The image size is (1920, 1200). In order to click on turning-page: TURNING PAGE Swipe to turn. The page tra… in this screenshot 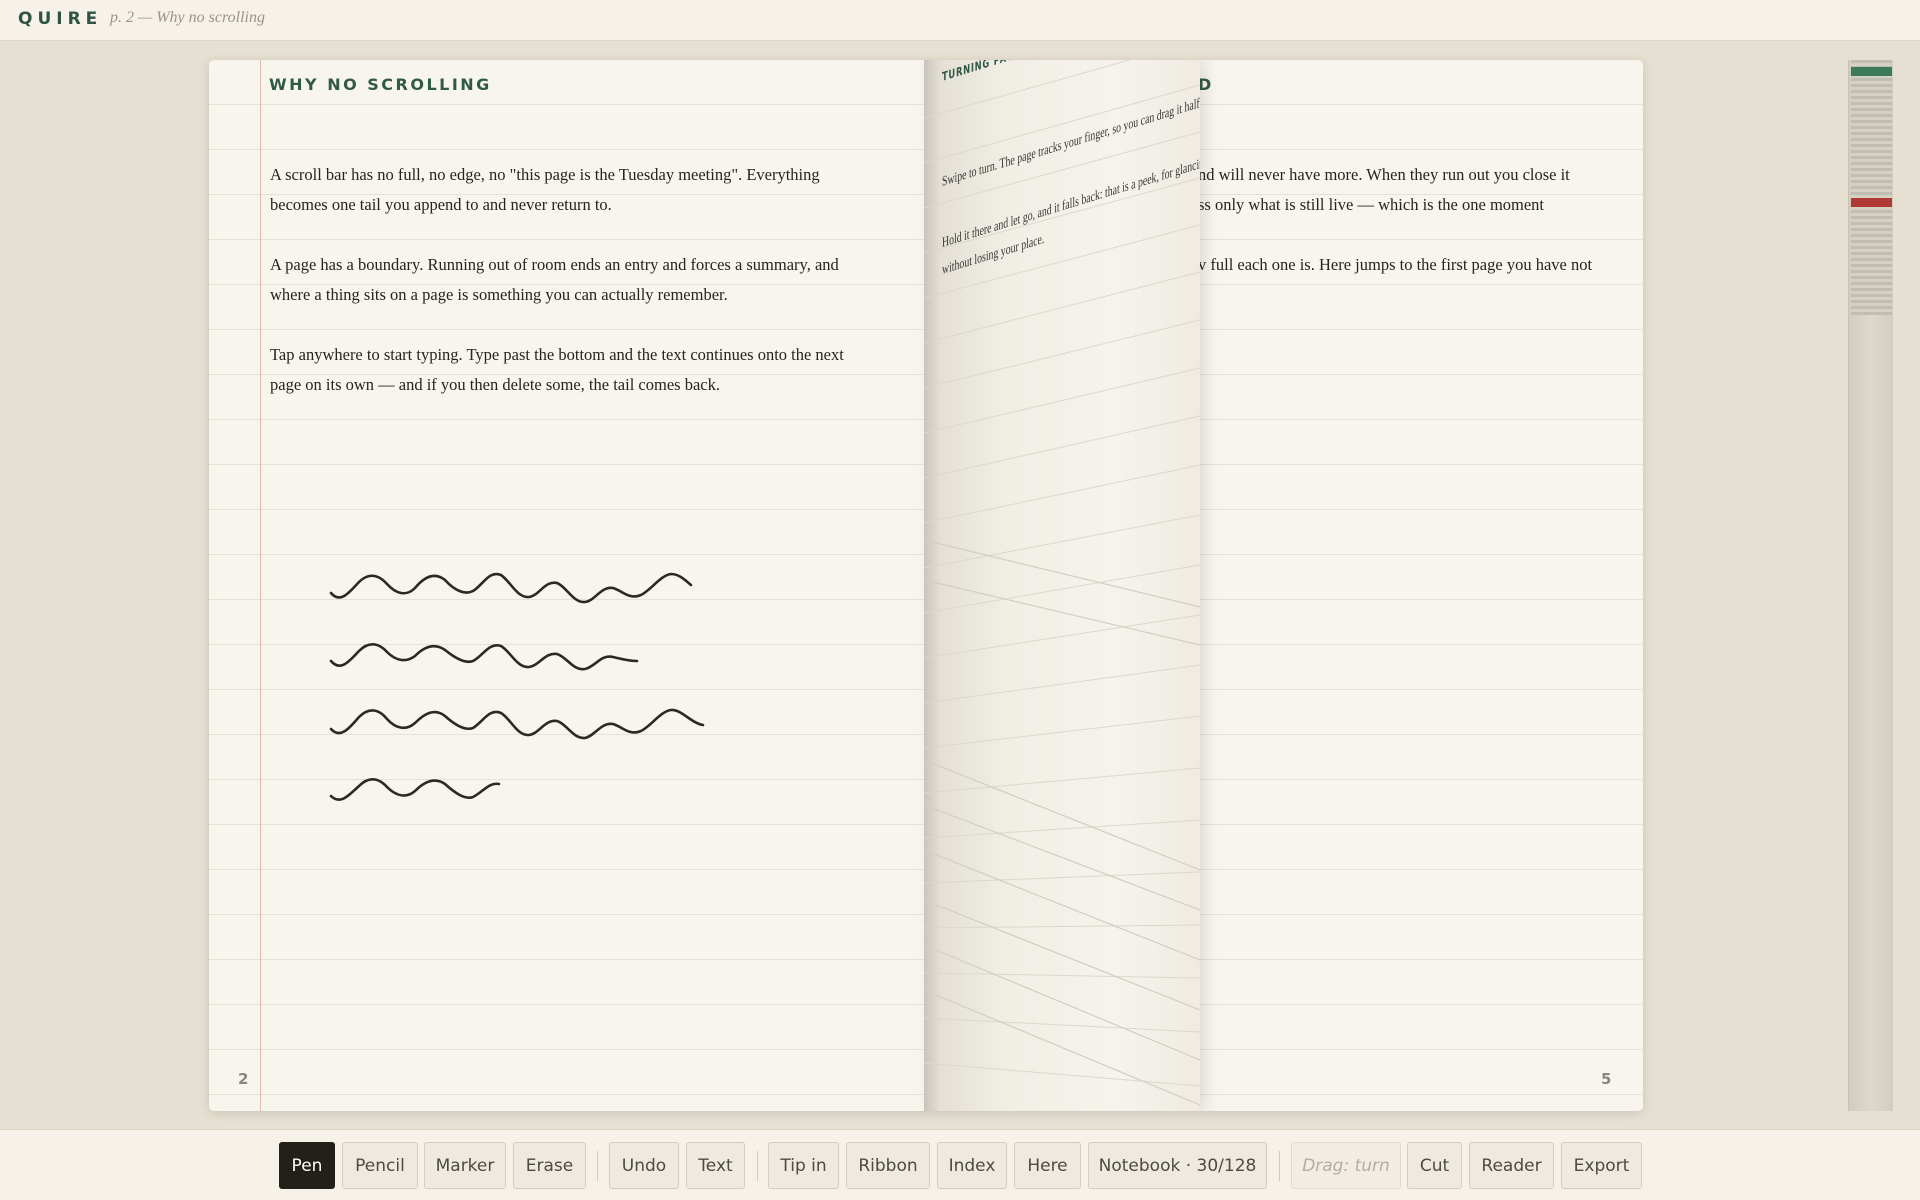, I will do `click(1062, 585)`.